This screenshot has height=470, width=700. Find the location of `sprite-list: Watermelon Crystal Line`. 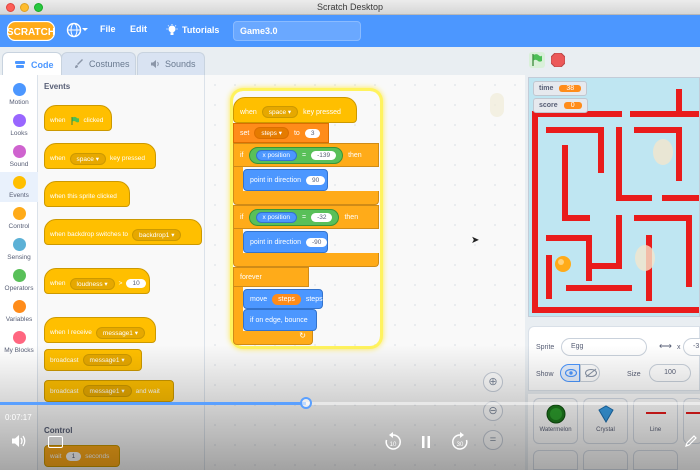

sprite-list: Watermelon Crystal Line is located at coordinates (614, 432).